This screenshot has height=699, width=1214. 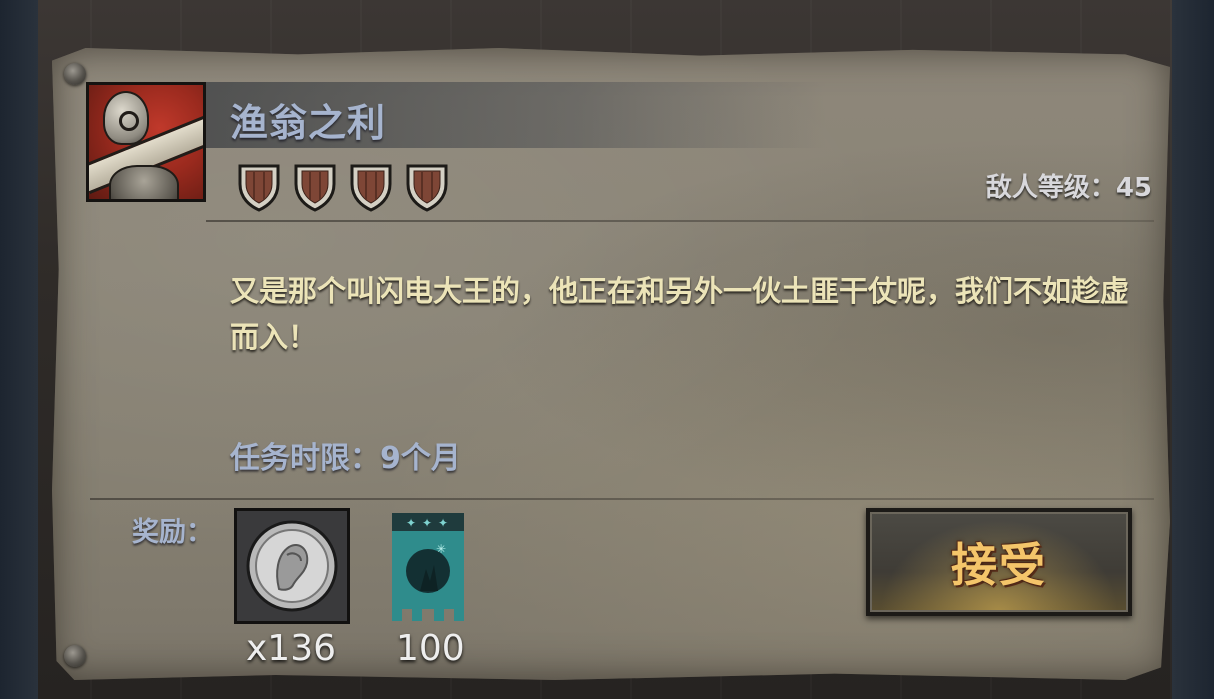 I want to click on helmet-icon, so click(x=126, y=118).